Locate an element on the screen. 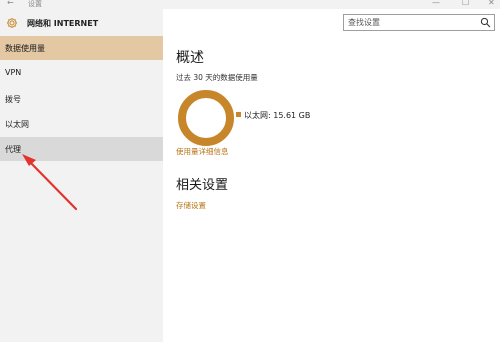  minimize-button: — is located at coordinates (436, 3).